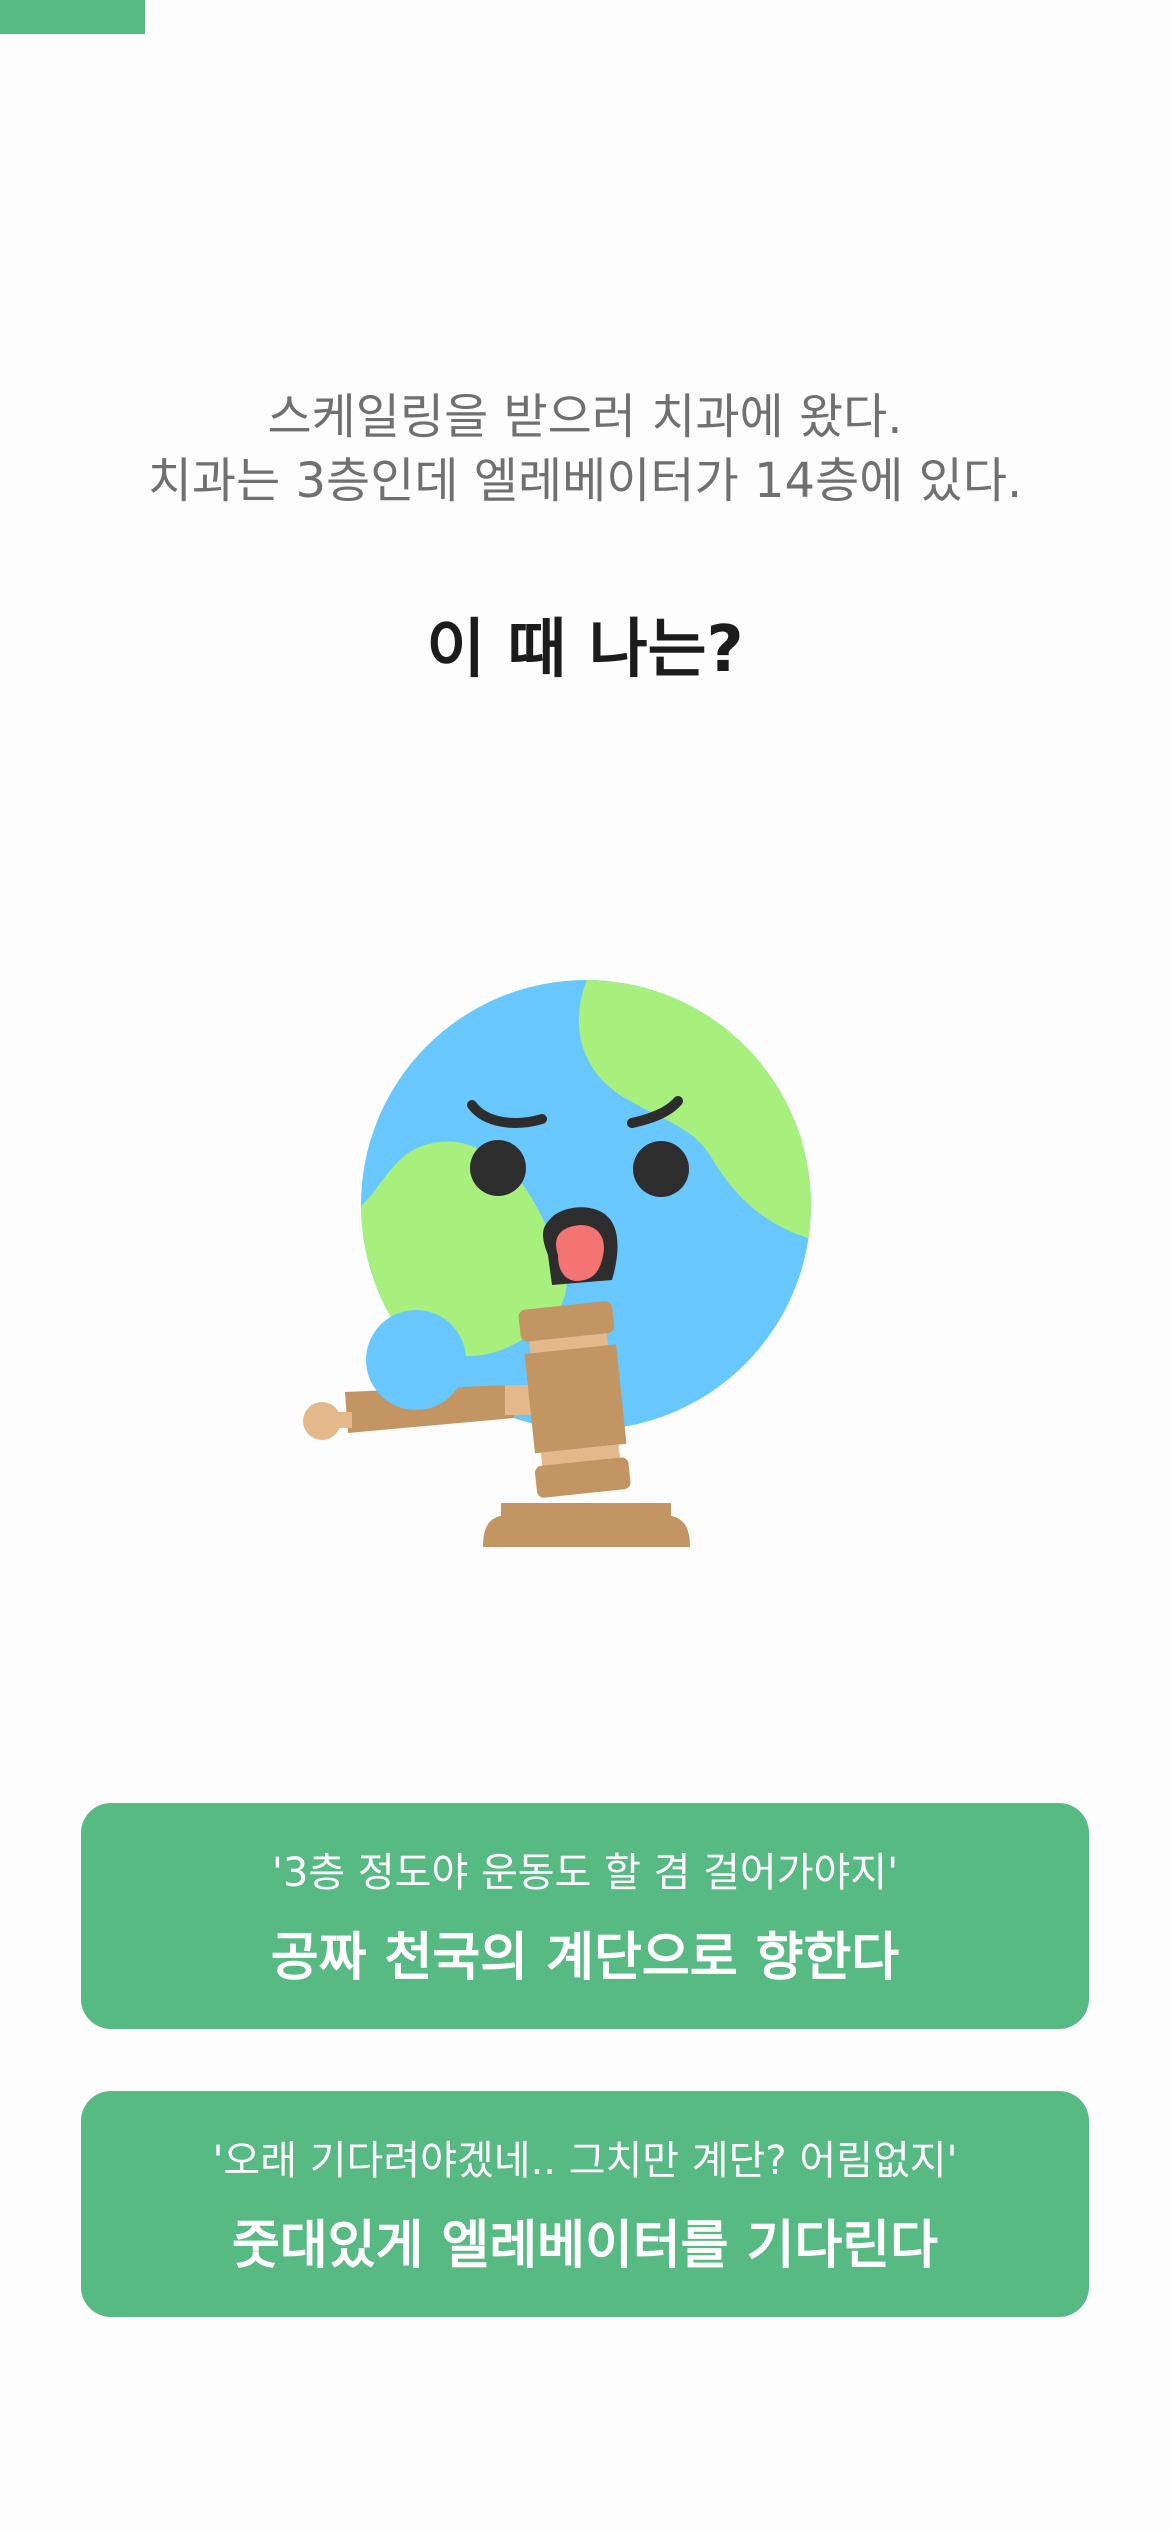 This screenshot has height=2532, width=1170. What do you see at coordinates (586, 1525) in the screenshot?
I see `gavel-base-icon` at bounding box center [586, 1525].